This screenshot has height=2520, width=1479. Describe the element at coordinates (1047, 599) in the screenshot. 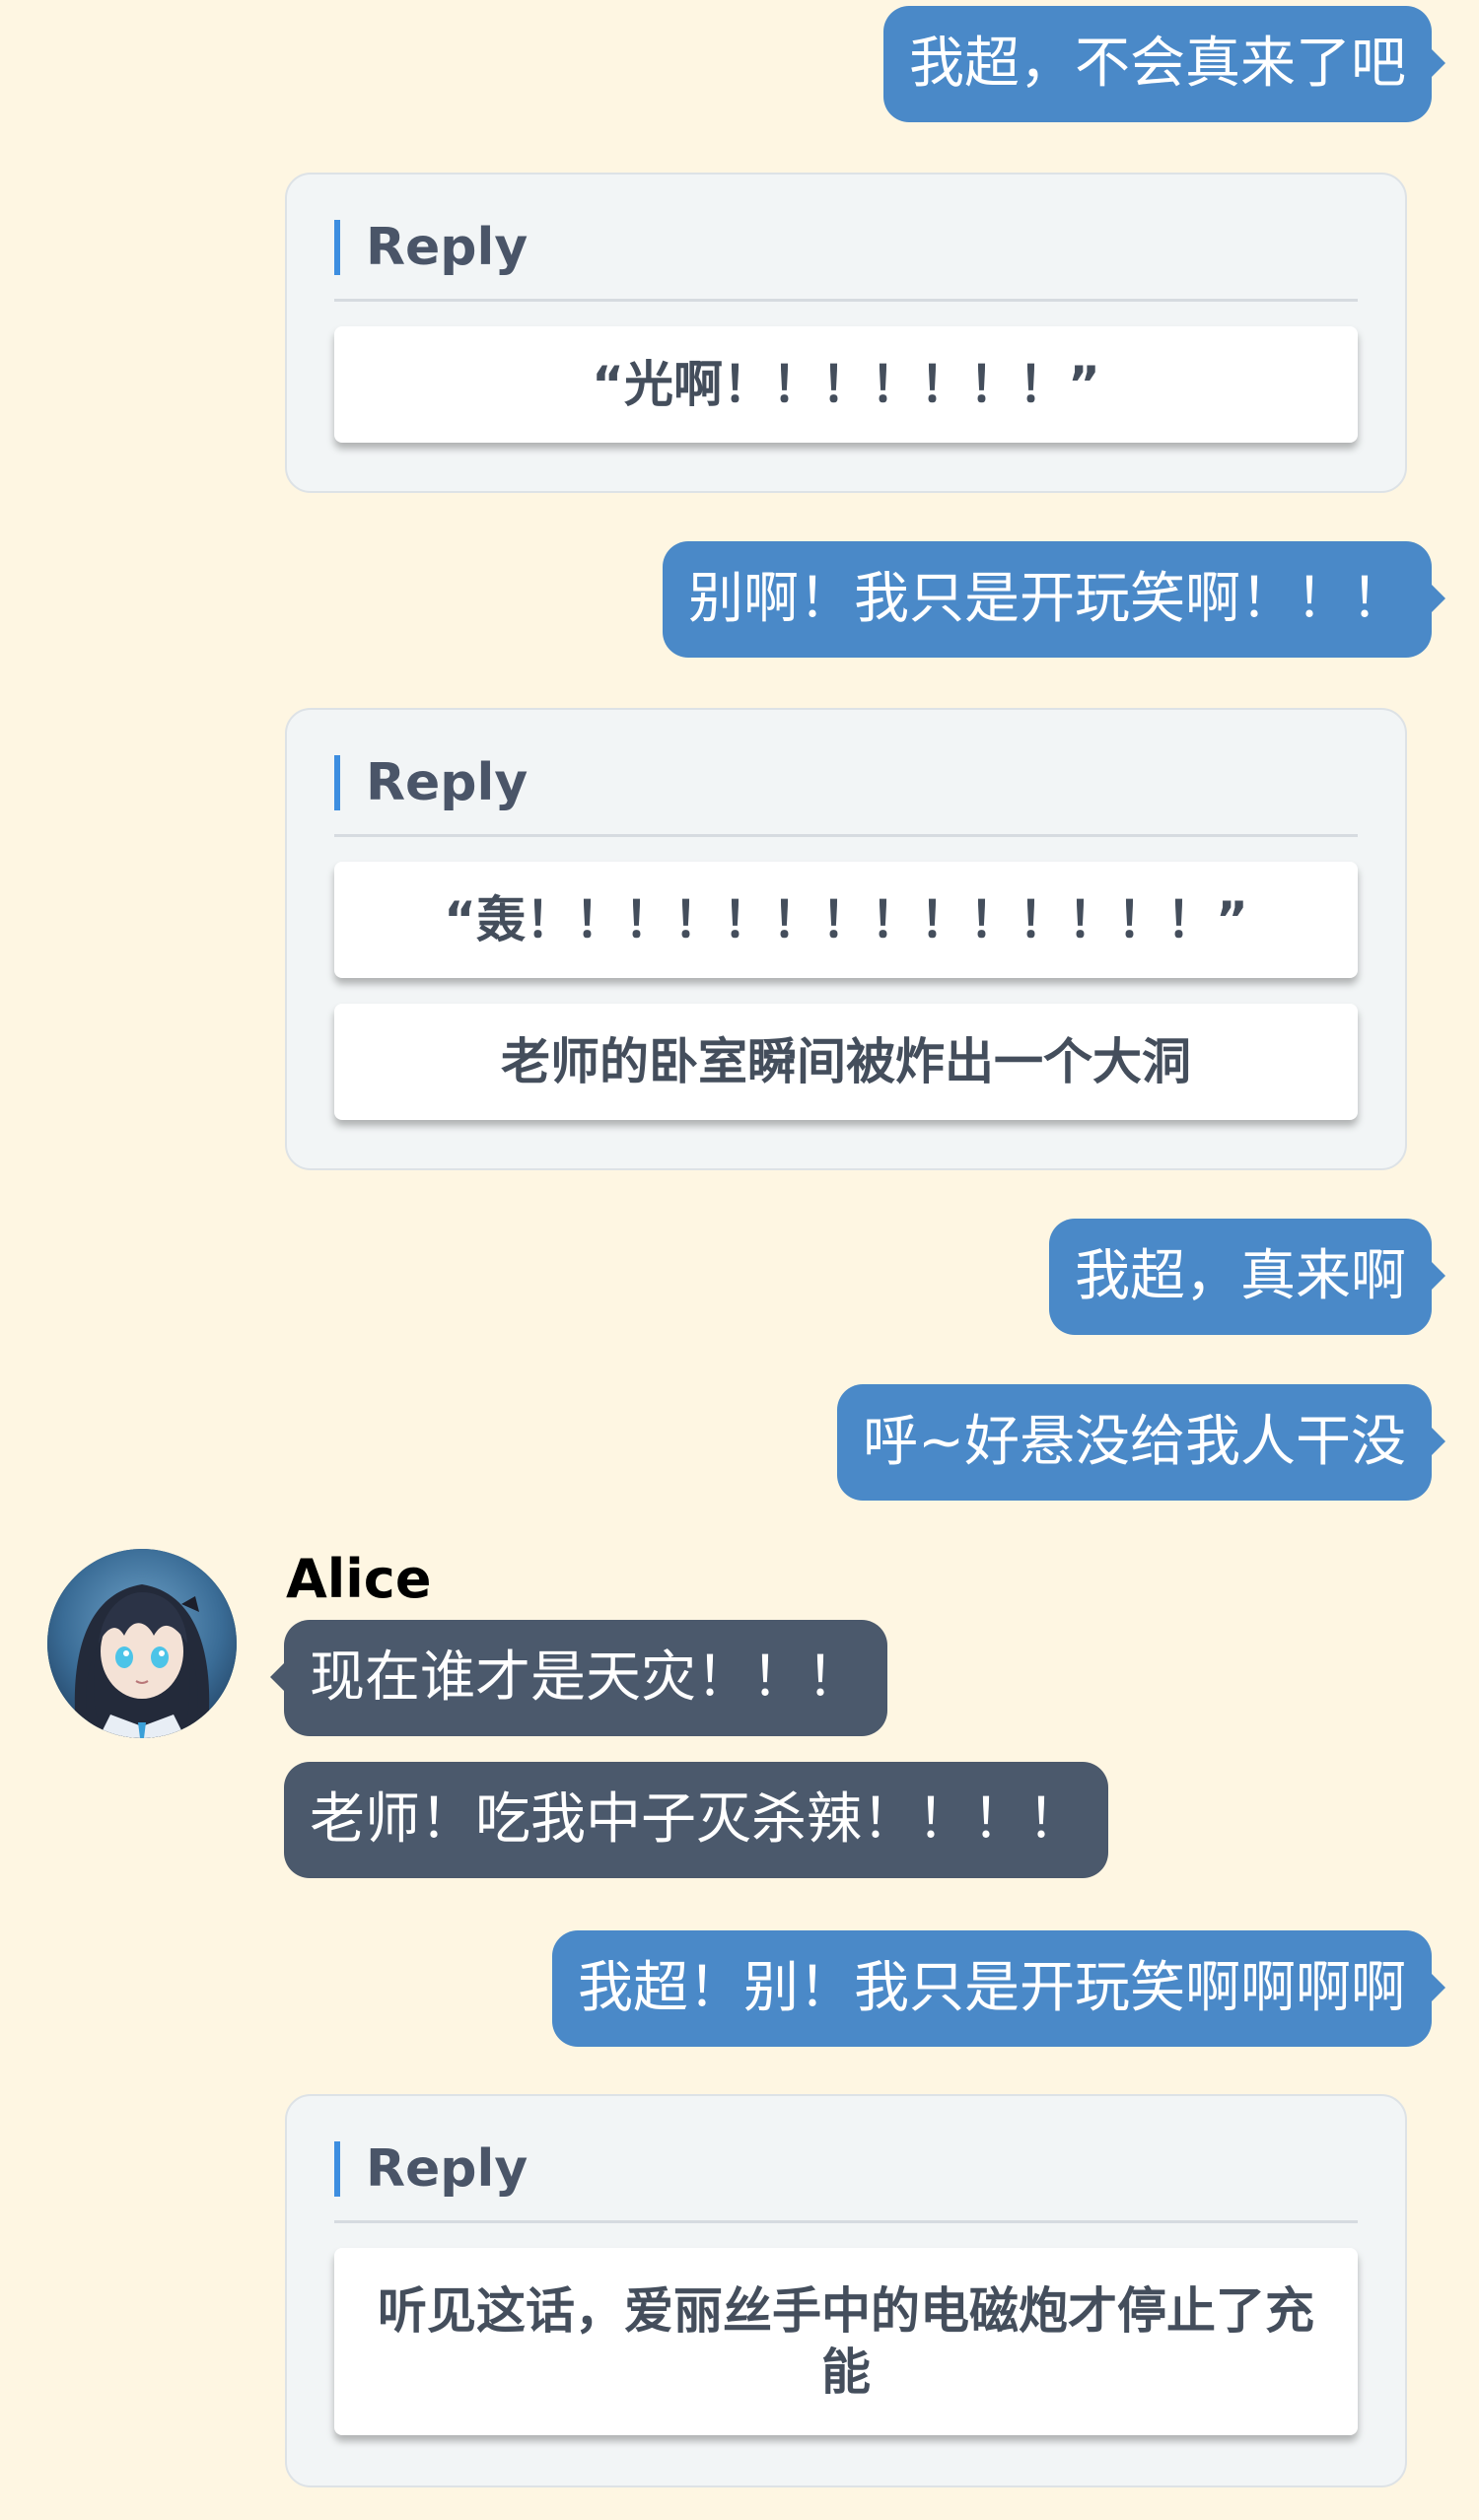

I see `message-text: 别啊！我只是开玩笑啊！！！` at that location.